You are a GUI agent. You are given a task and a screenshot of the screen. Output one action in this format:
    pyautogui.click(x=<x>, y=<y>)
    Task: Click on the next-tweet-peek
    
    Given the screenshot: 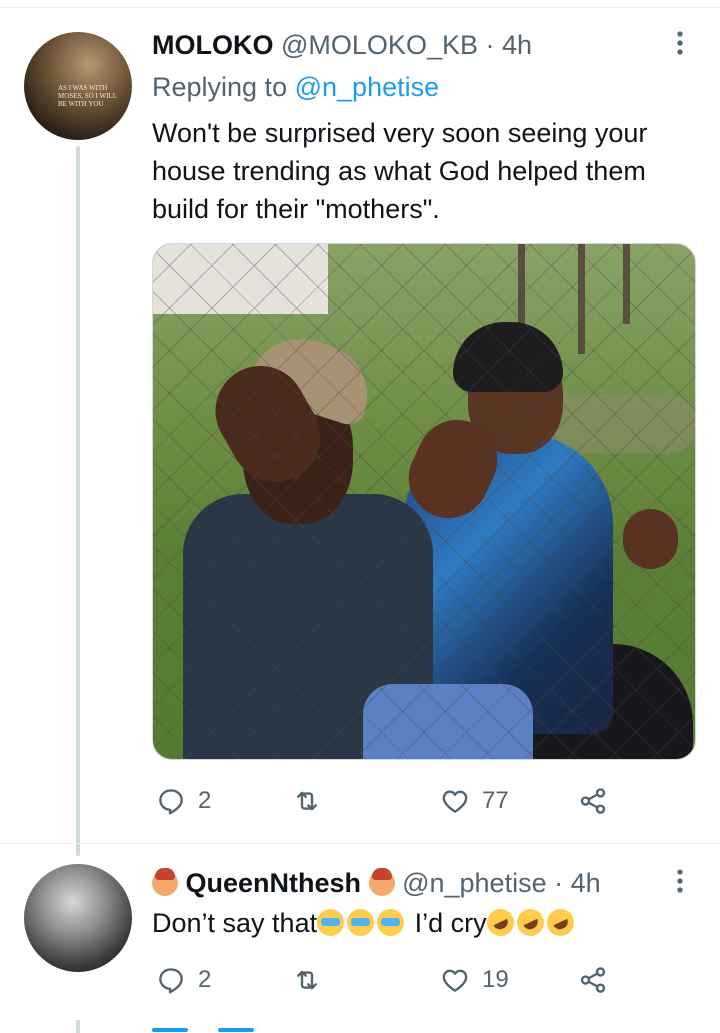 What is the action you would take?
    pyautogui.click(x=237, y=1028)
    